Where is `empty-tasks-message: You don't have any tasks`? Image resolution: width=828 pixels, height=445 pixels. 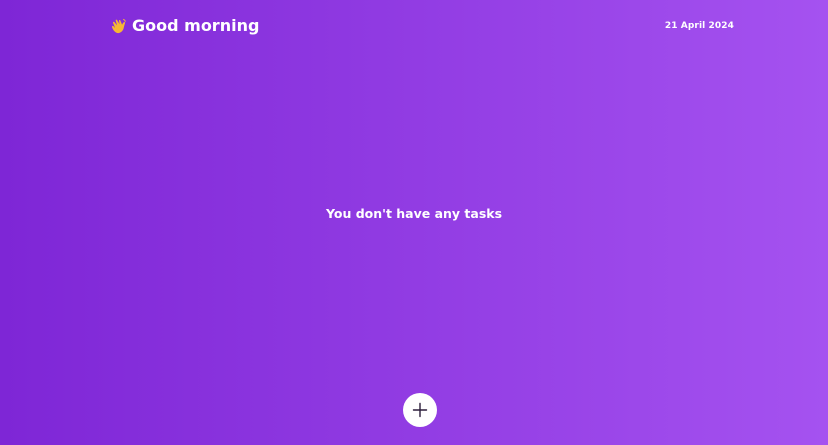
empty-tasks-message: You don't have any tasks is located at coordinates (414, 213).